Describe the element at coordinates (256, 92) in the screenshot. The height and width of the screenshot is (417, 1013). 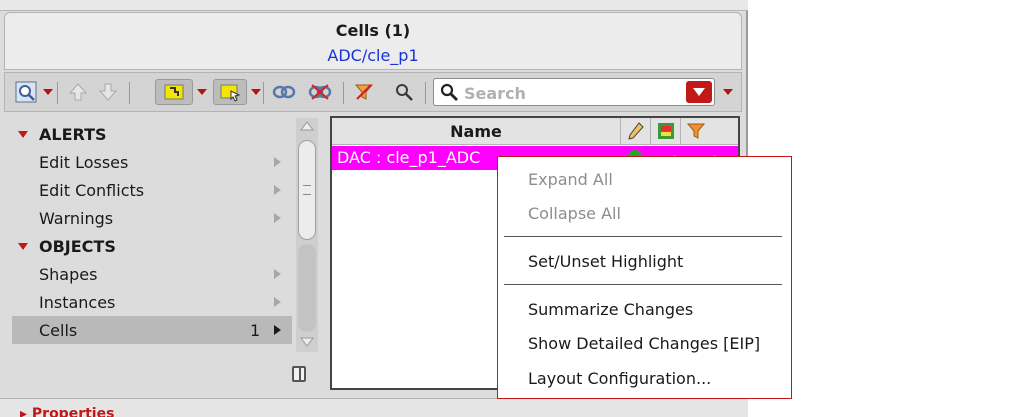
I see `select-box-dropdown-icon` at that location.